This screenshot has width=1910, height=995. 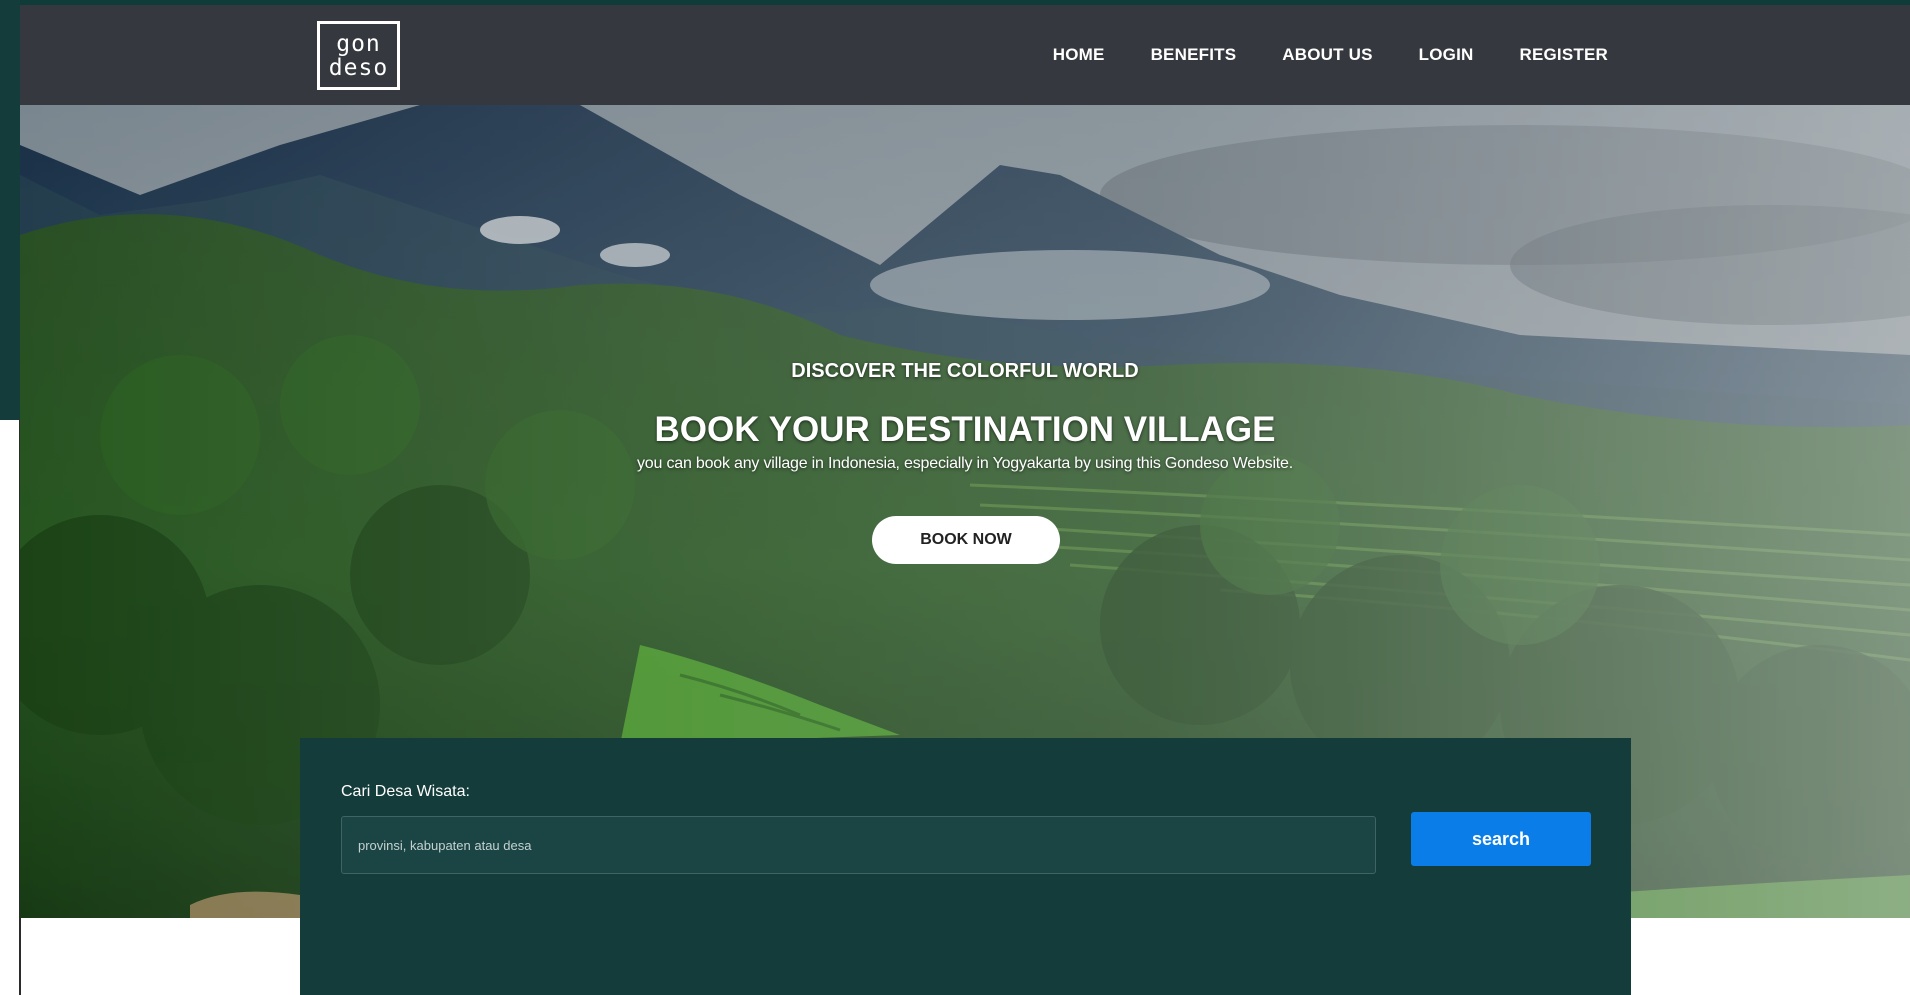 I want to click on hero-subtitle: DISCOVER THE COLORFUL WORLD, so click(x=965, y=371).